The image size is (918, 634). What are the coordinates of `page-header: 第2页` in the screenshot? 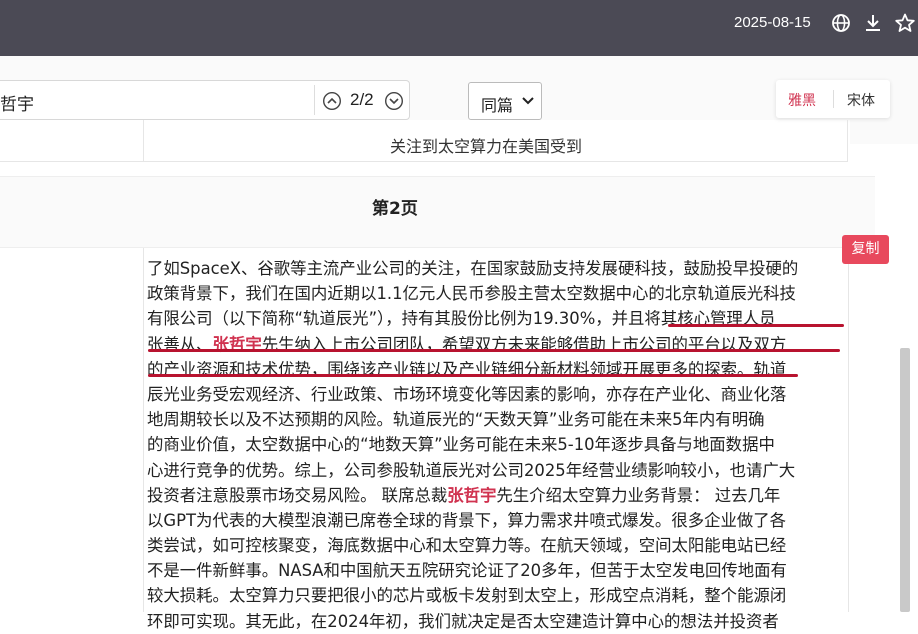 It's located at (437, 212).